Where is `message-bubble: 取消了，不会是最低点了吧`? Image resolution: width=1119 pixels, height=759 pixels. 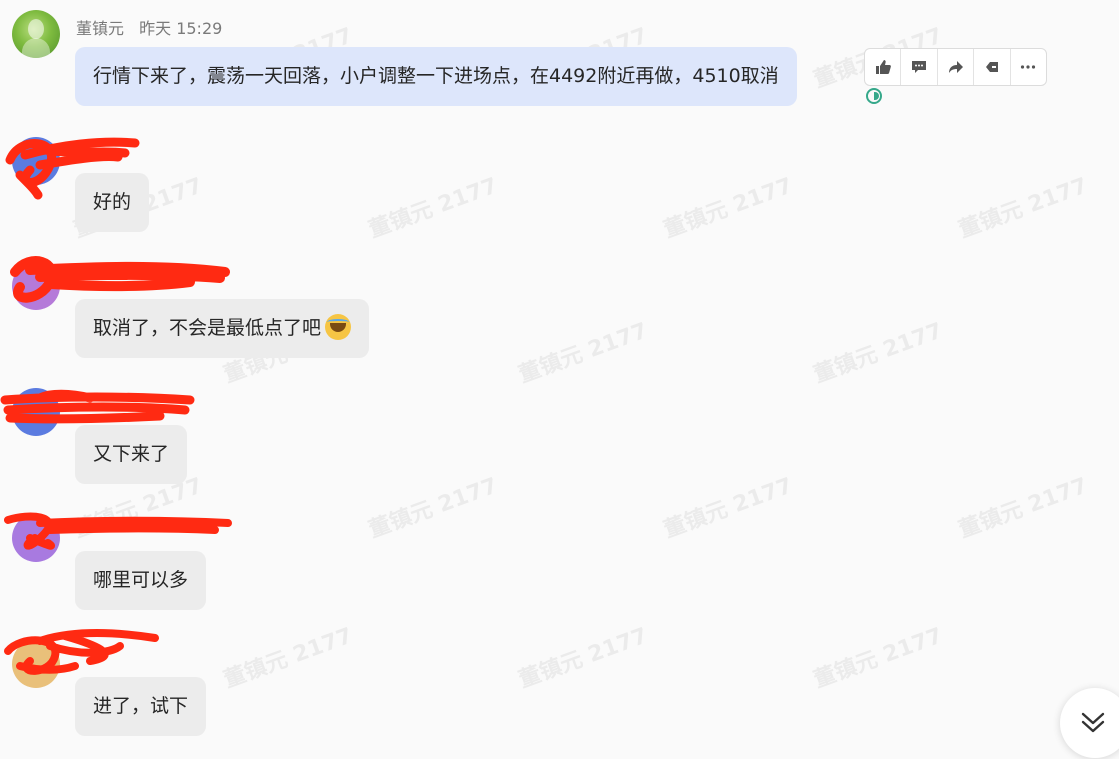
message-bubble: 取消了，不会是最低点了吧 is located at coordinates (222, 328).